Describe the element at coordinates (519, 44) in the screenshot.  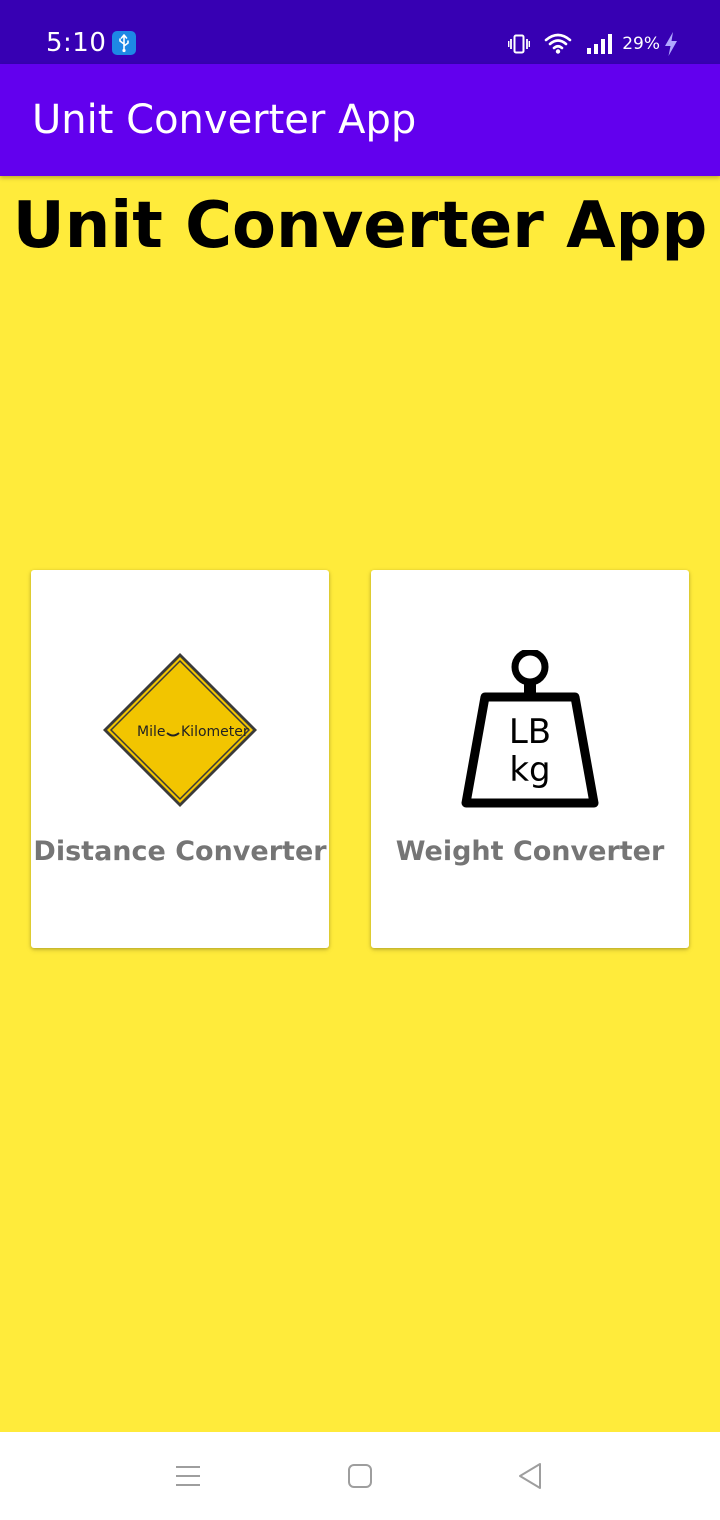
I see `vibrate-icon` at that location.